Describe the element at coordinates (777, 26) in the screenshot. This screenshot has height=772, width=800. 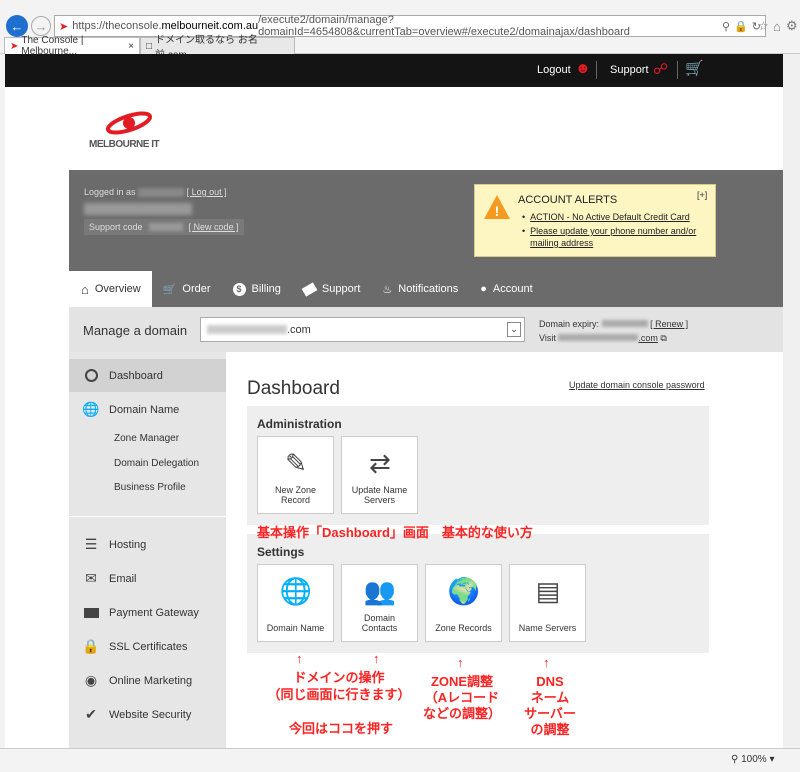
I see `home-icon: ⌂` at that location.